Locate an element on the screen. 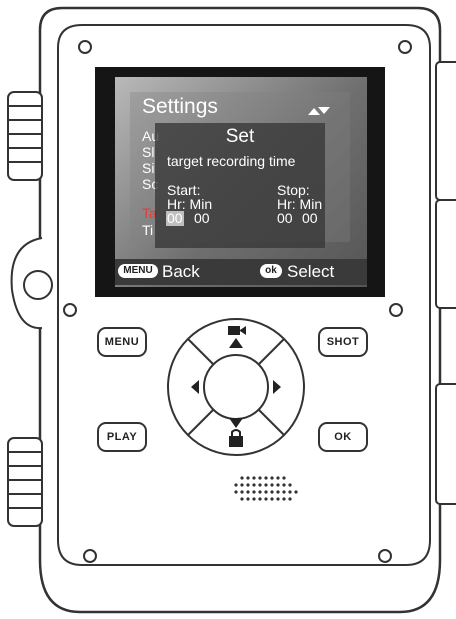 This screenshot has width=456, height=619. menu-key-badge: MENU is located at coordinates (138, 271).